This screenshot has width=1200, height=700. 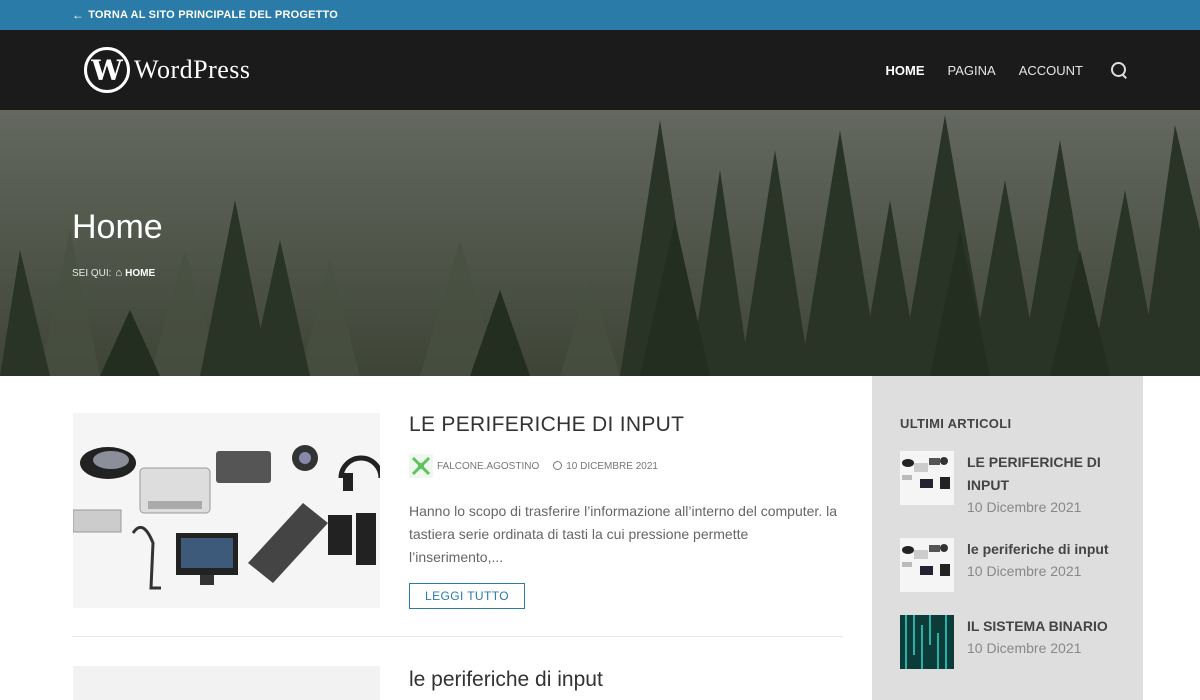 I want to click on recent-posts-list: LE PERIFERICHE DI INPUT 10 Dicembre 2021, so click(x=1007, y=560).